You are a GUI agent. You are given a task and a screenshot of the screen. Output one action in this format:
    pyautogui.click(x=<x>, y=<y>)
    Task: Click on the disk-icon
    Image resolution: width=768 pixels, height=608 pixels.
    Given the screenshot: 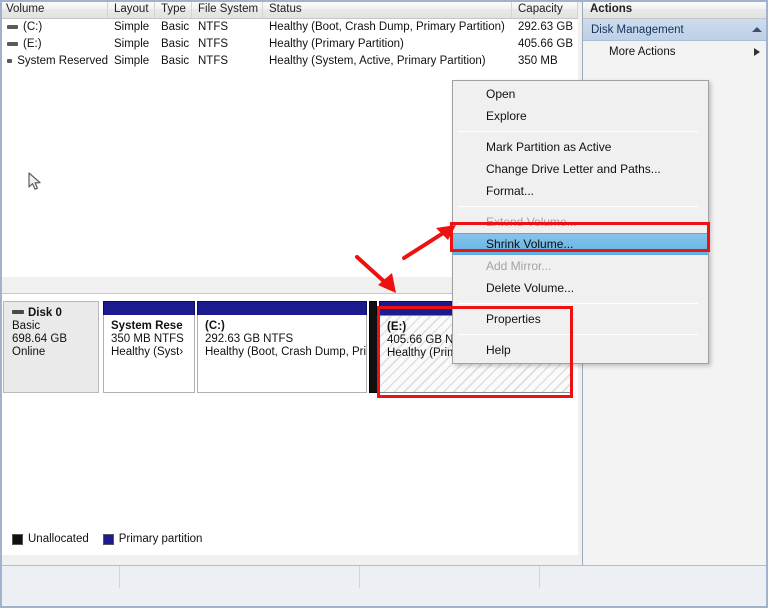 What is the action you would take?
    pyautogui.click(x=18, y=312)
    